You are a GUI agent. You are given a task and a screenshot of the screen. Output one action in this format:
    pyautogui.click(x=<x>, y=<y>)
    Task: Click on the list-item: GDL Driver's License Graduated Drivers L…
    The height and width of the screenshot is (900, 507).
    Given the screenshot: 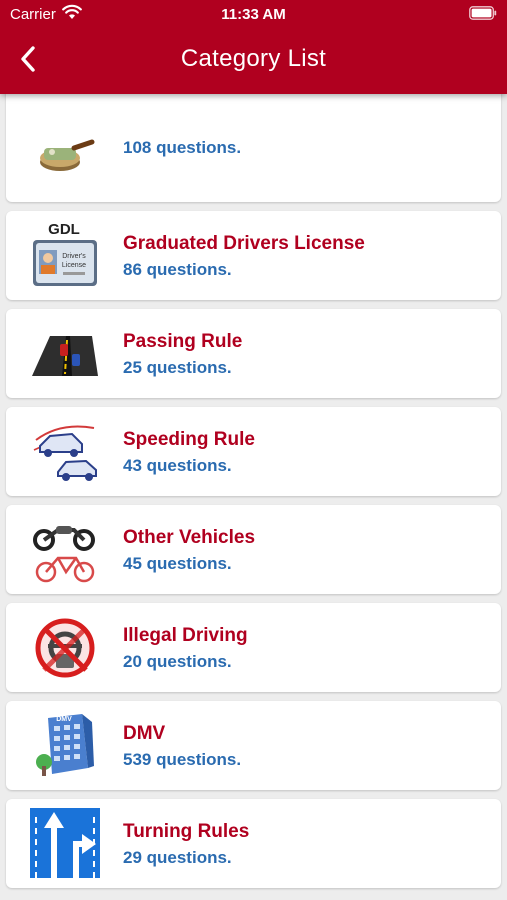 What is the action you would take?
    pyautogui.click(x=253, y=255)
    